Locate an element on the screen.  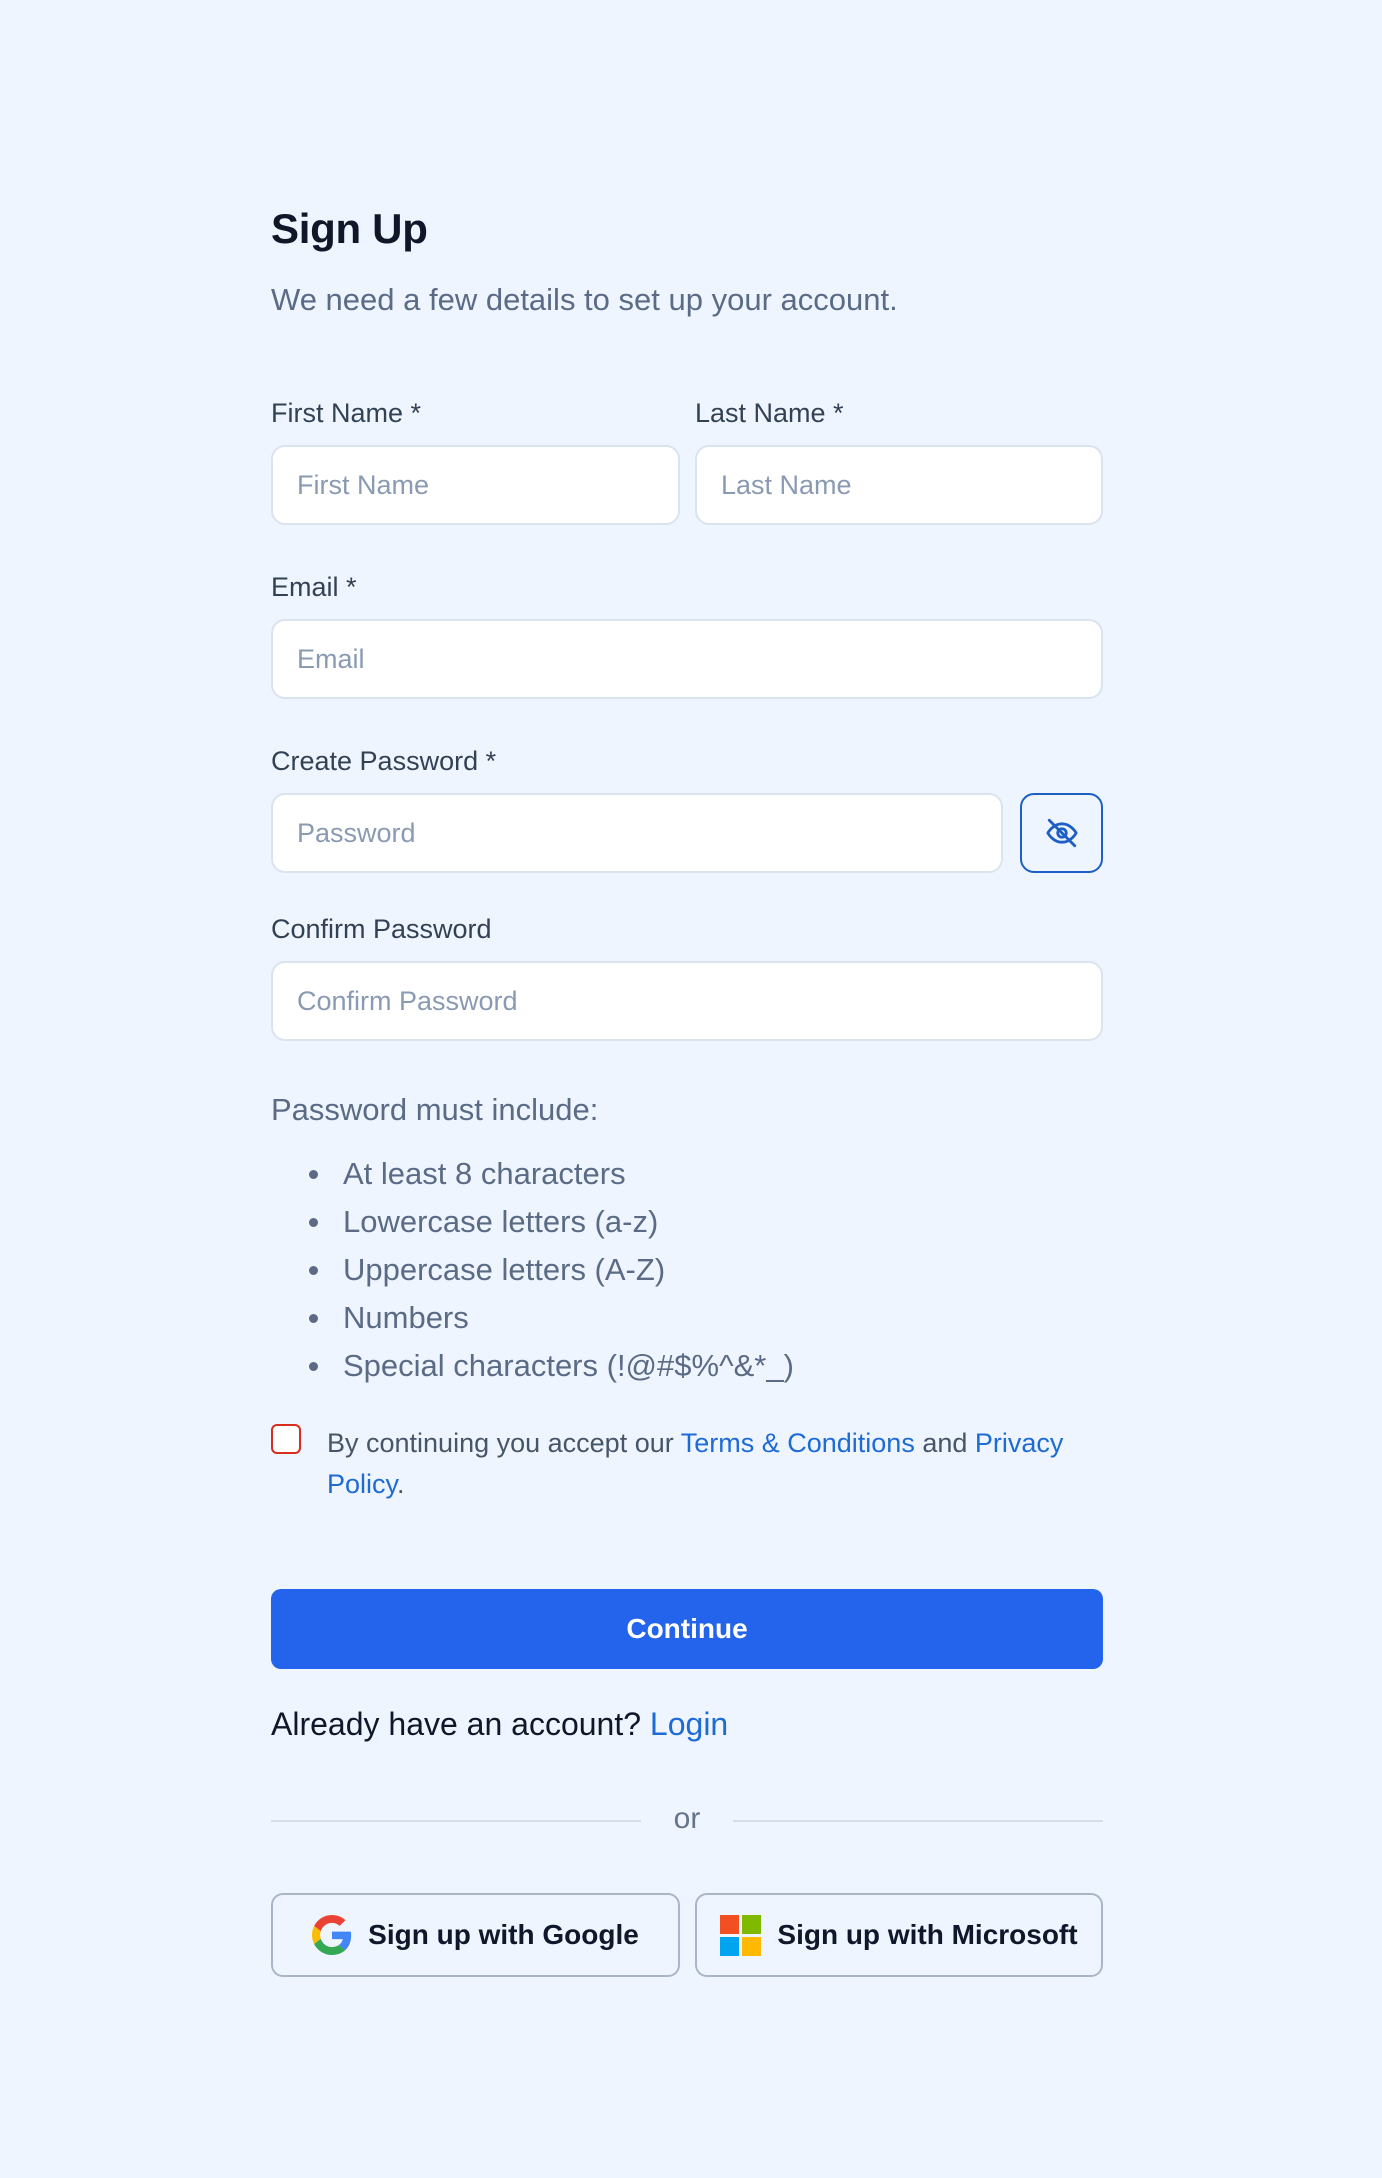
microsoft-logo-icon is located at coordinates (741, 1935).